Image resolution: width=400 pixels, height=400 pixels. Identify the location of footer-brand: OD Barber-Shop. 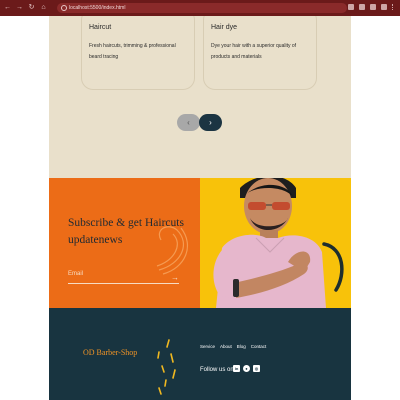
(110, 352).